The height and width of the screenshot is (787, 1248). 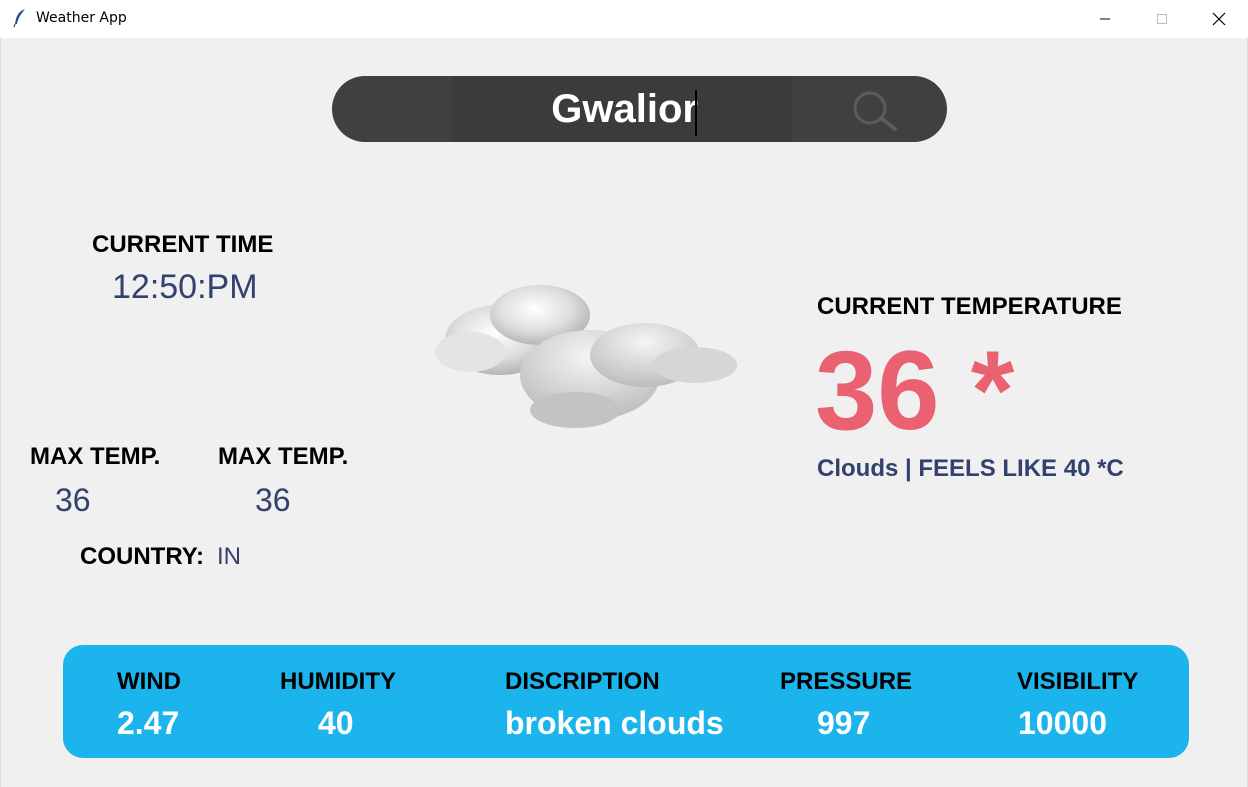 I want to click on city-search-input, so click(x=515, y=109).